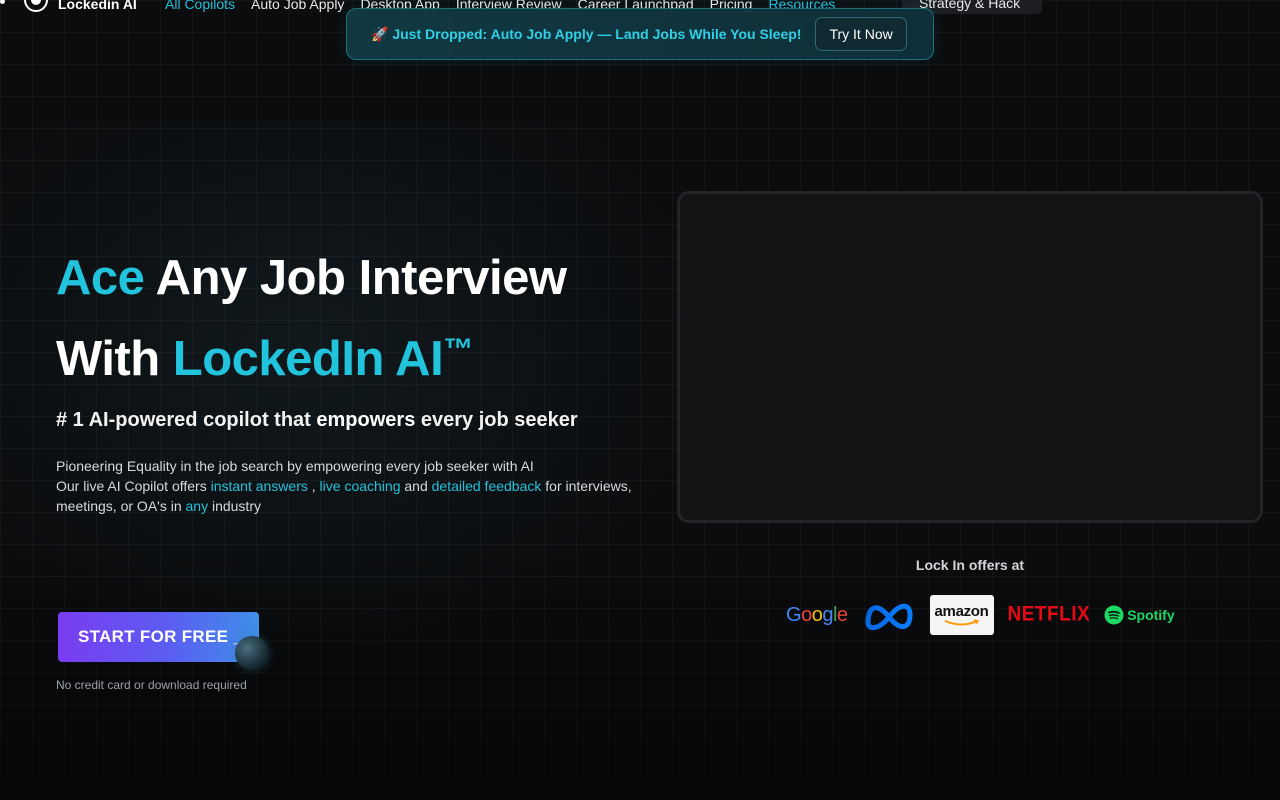 This screenshot has width=1280, height=800. What do you see at coordinates (355, 278) in the screenshot?
I see `hero-title-line1: Any Job Interview` at bounding box center [355, 278].